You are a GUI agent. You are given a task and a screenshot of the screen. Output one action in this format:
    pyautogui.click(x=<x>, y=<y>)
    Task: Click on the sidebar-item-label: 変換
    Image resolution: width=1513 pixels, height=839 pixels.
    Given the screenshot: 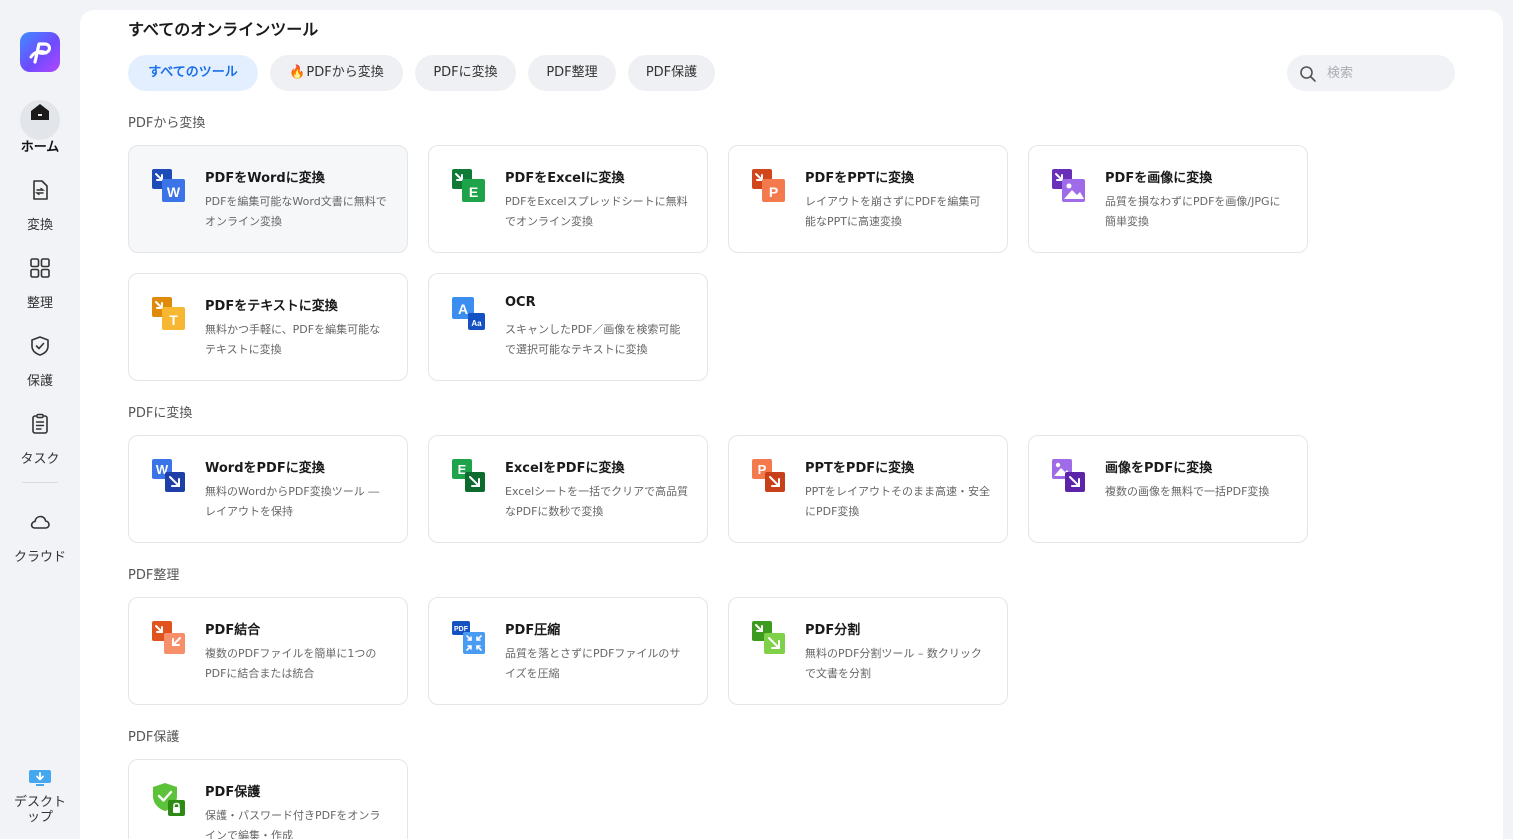 What is the action you would take?
    pyautogui.click(x=39, y=225)
    